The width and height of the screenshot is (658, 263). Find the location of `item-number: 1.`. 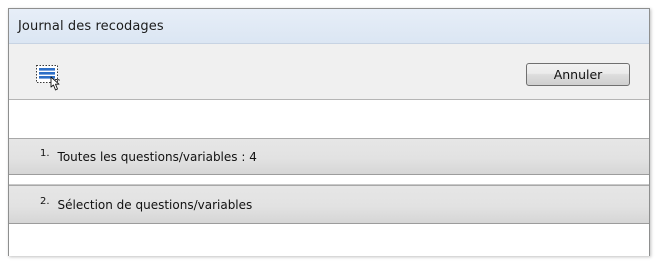

item-number: 1. is located at coordinates (45, 153).